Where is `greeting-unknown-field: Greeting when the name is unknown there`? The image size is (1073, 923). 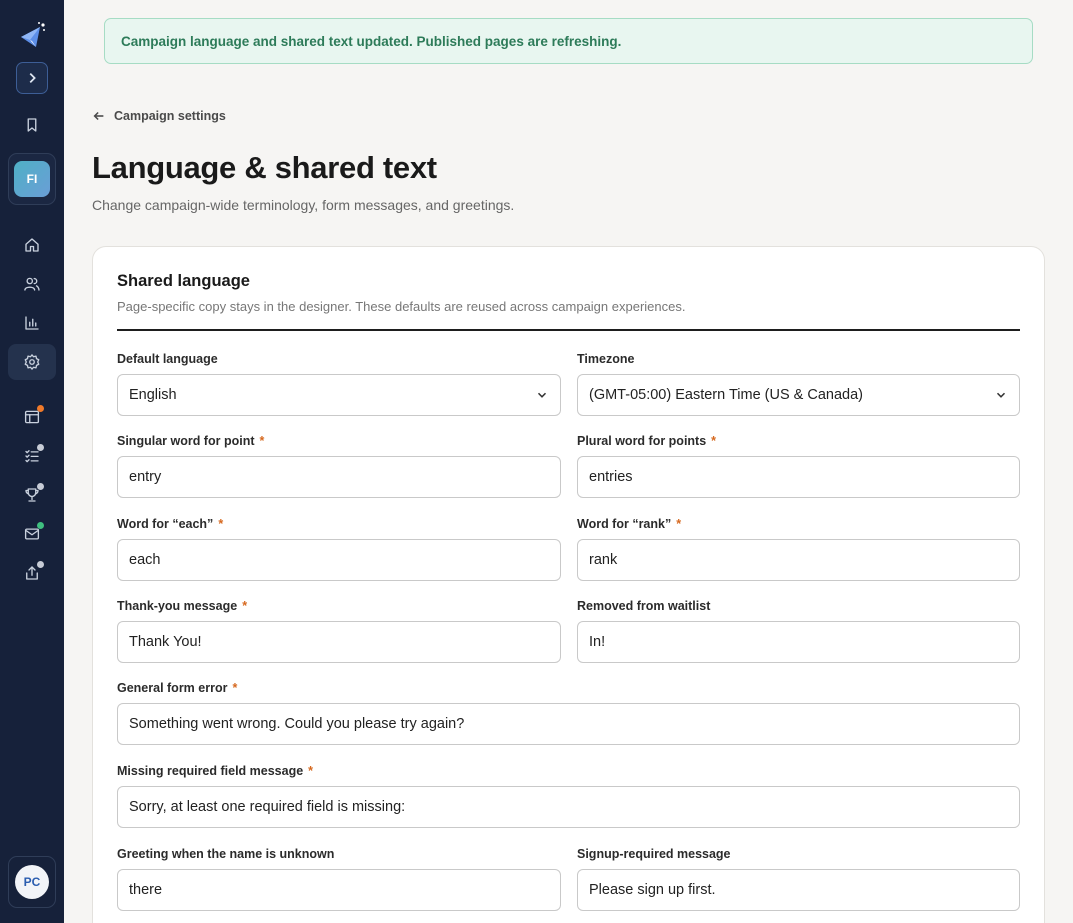 greeting-unknown-field: Greeting when the name is unknown there is located at coordinates (339, 878).